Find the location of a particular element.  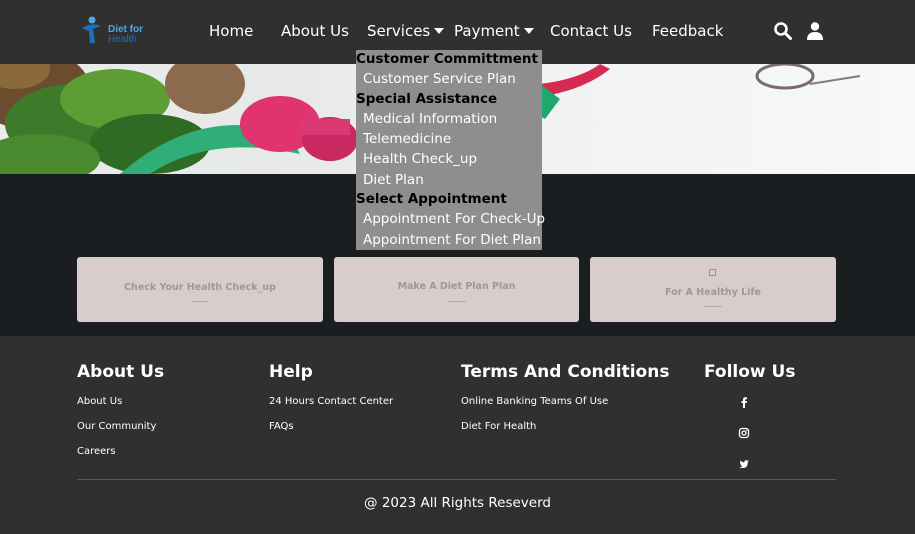

card-label: Make A Diet Plan Plan is located at coordinates (456, 286).